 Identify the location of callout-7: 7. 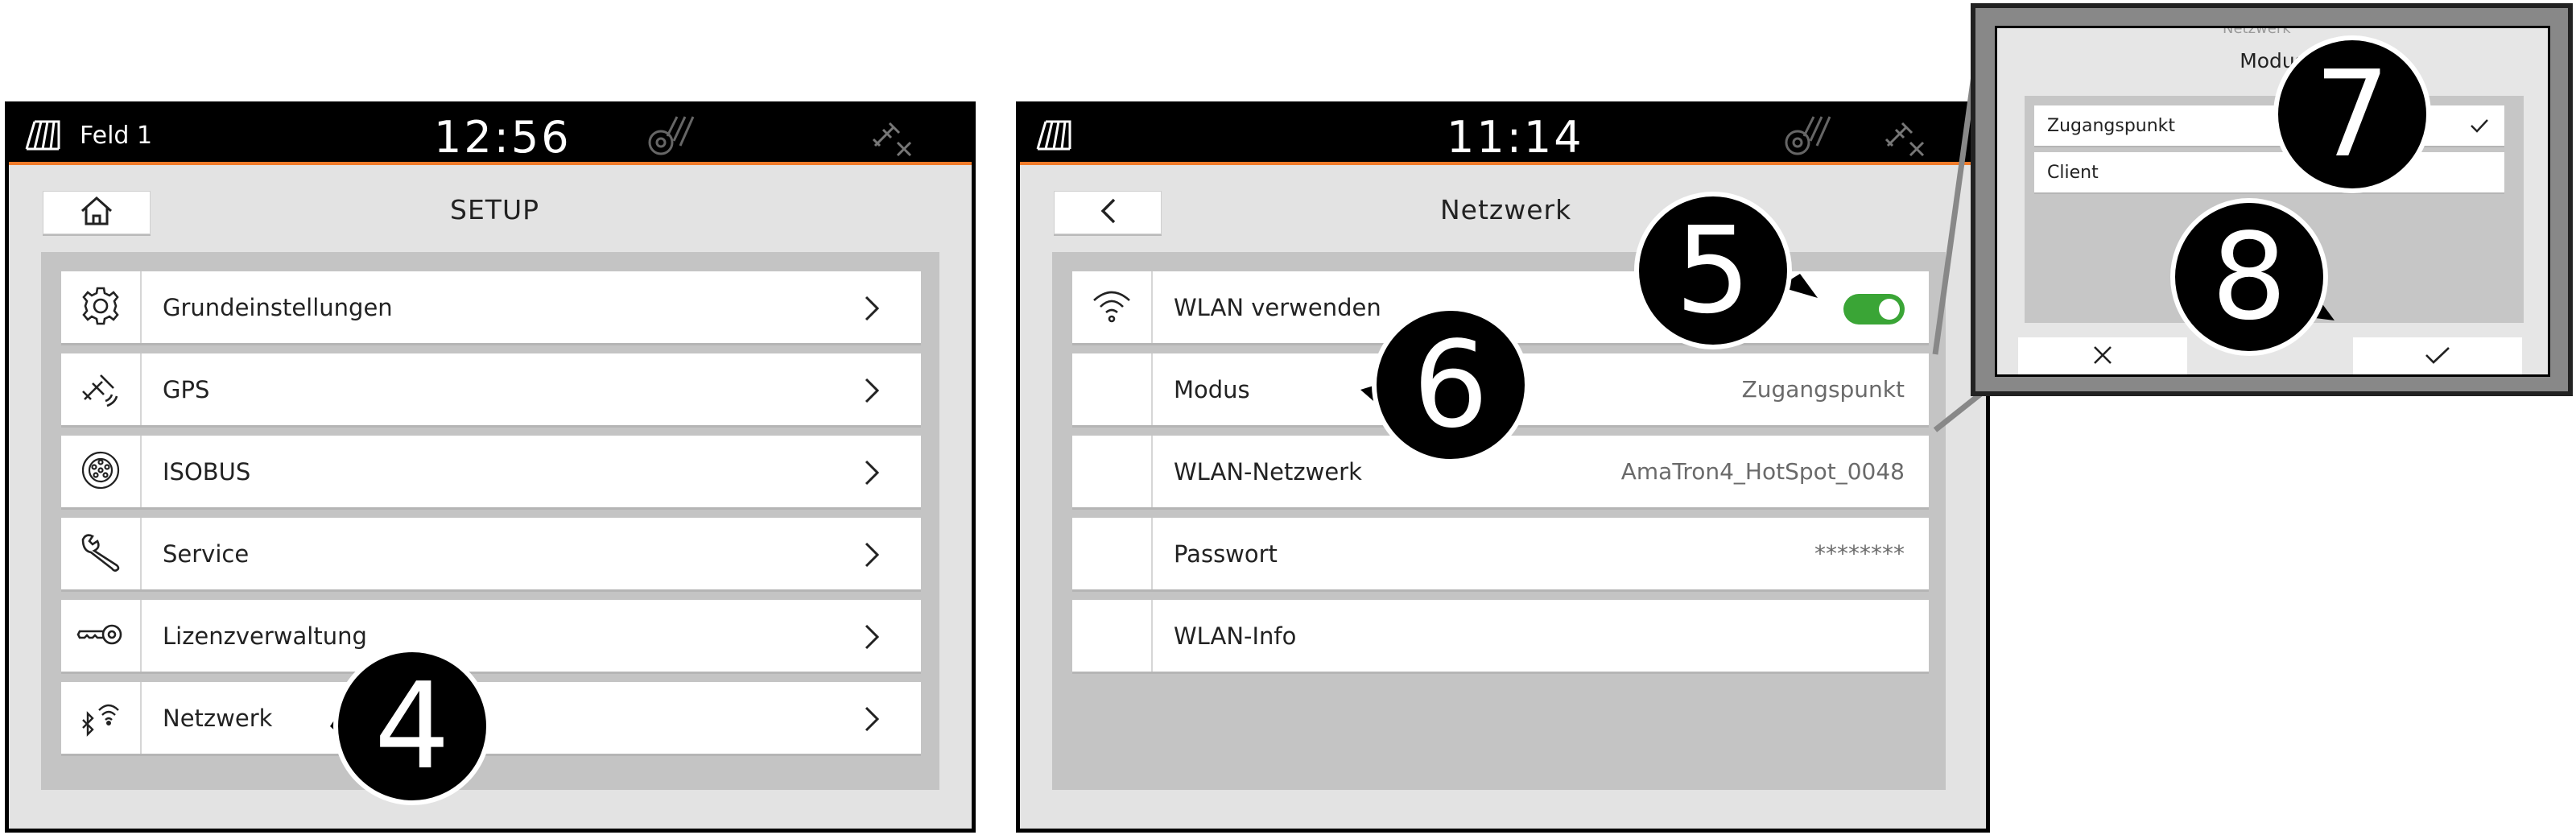
(2352, 114).